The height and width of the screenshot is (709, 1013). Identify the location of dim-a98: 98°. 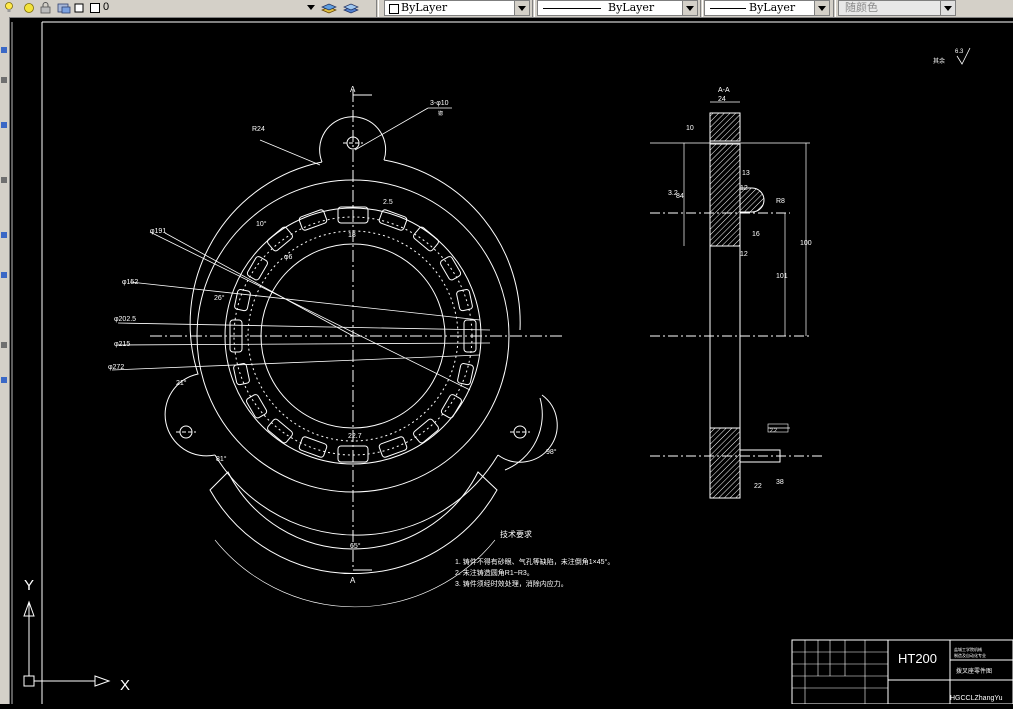
(551, 452).